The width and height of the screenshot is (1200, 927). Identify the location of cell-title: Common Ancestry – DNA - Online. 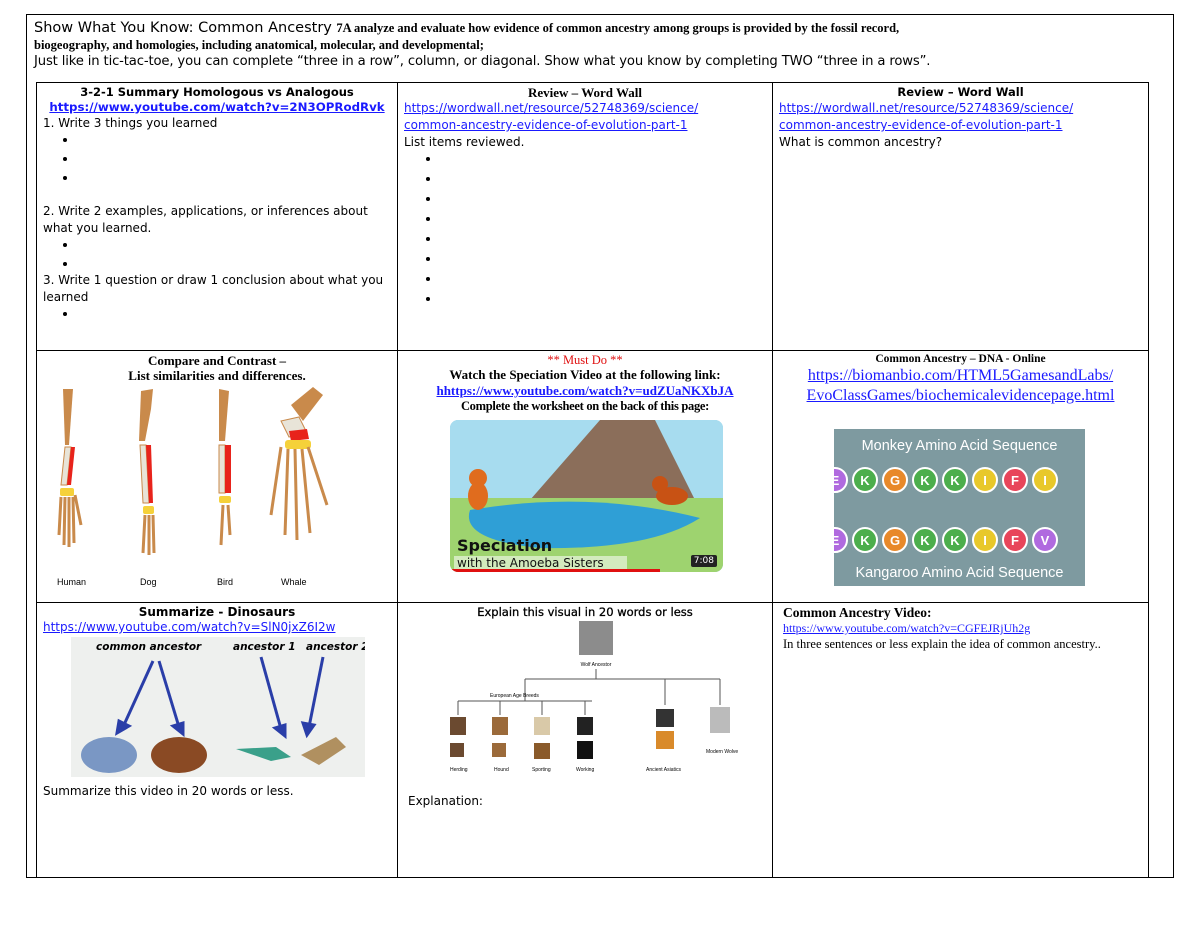
(960, 359).